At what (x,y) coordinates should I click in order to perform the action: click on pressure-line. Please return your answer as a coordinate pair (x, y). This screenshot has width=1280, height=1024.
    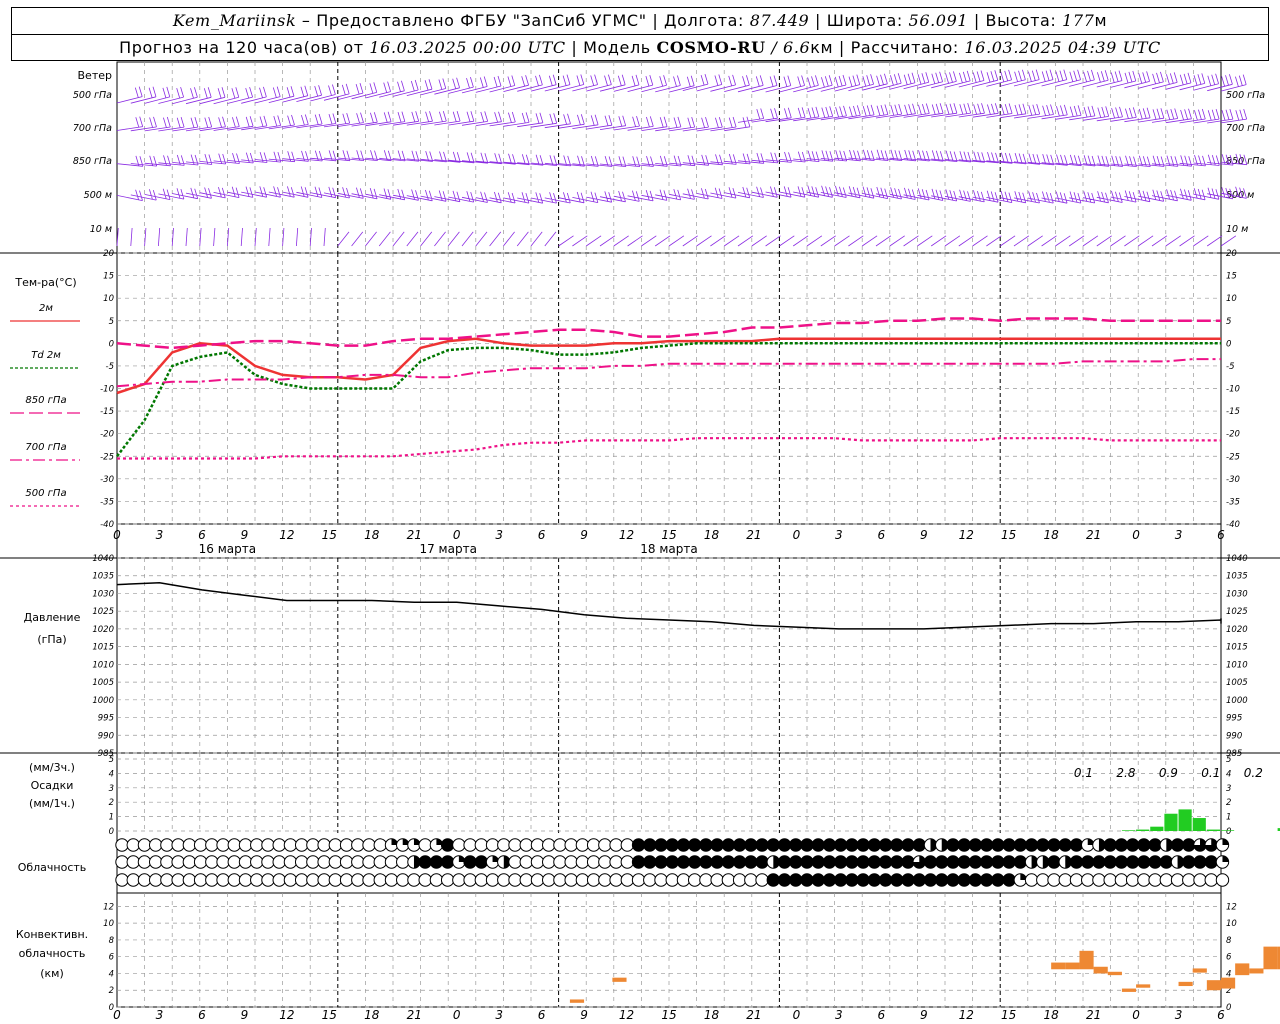
    Looking at the image, I should click on (669, 606).